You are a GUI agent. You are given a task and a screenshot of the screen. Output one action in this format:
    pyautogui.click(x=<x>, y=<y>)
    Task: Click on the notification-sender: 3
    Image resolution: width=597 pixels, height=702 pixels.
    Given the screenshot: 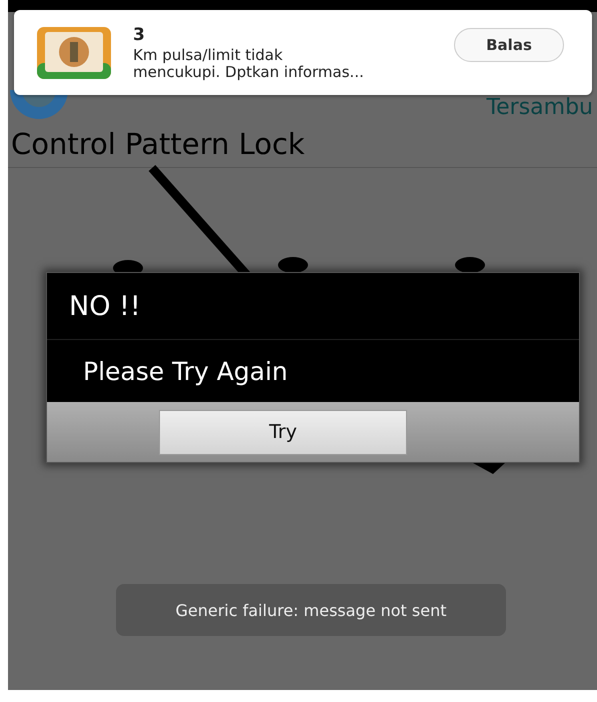 What is the action you would take?
    pyautogui.click(x=139, y=34)
    